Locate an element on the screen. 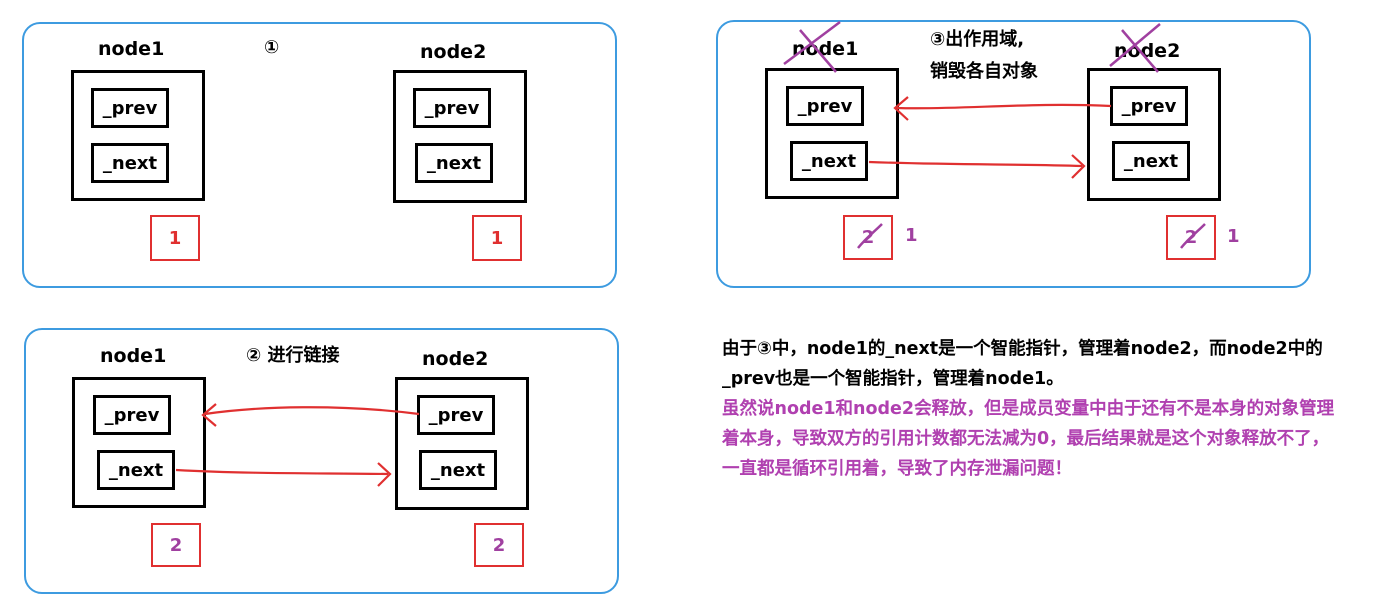 The image size is (1393, 611). node1-new-ref-count: 1 is located at coordinates (911, 235).